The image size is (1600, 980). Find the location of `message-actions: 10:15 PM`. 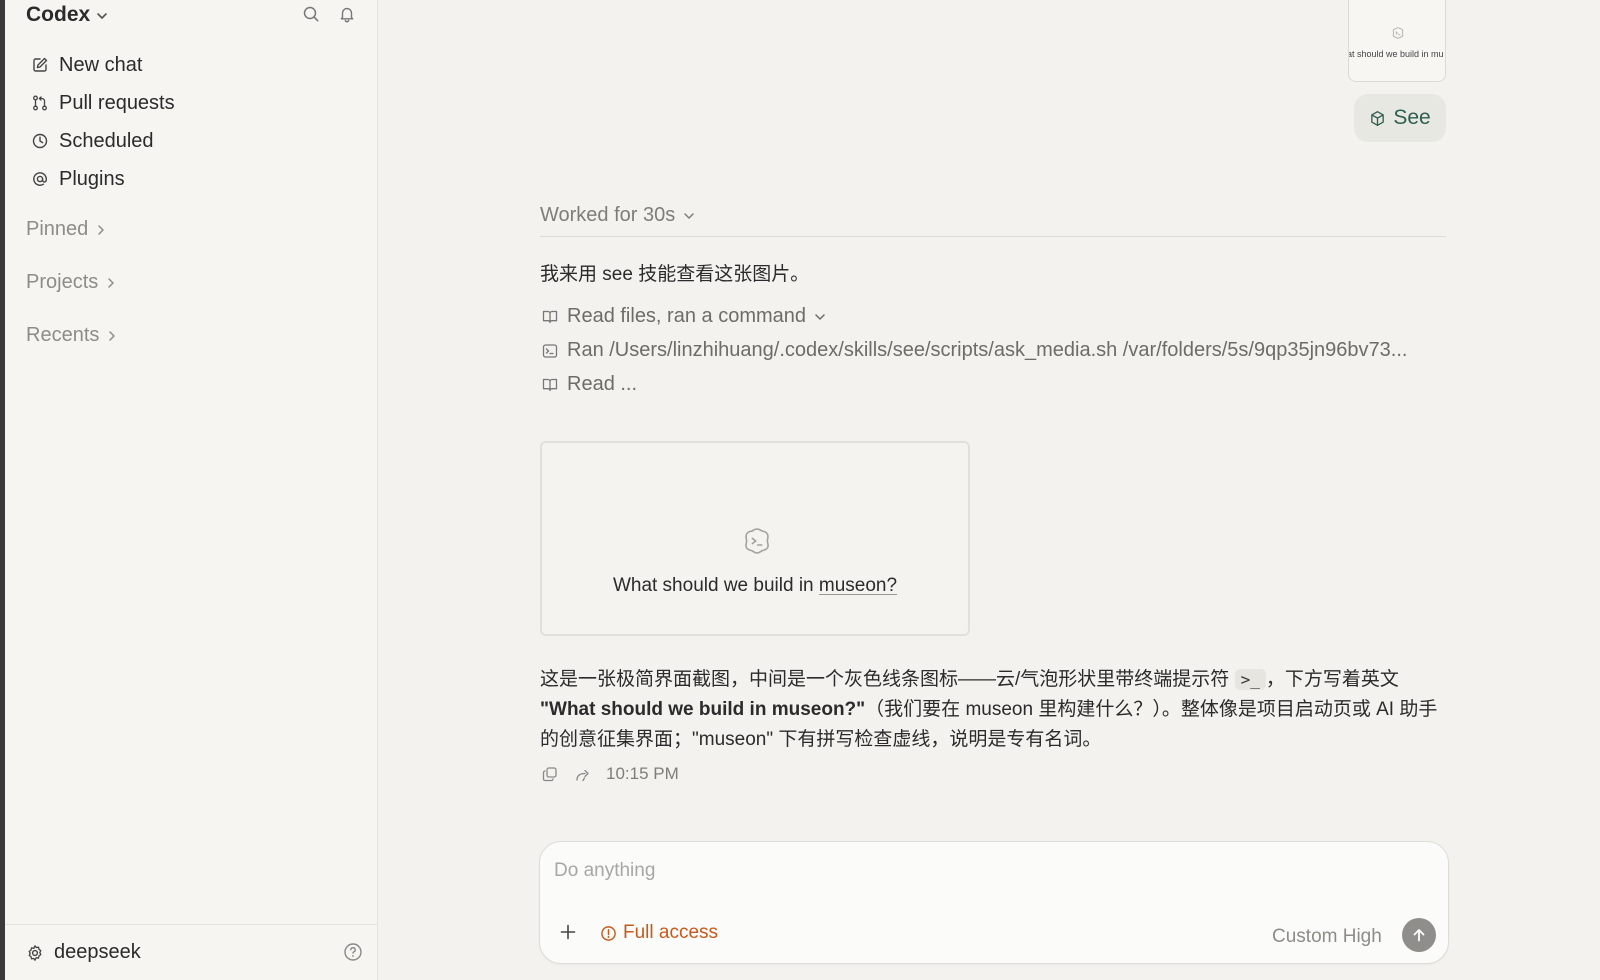

message-actions: 10:15 PM is located at coordinates (609, 774).